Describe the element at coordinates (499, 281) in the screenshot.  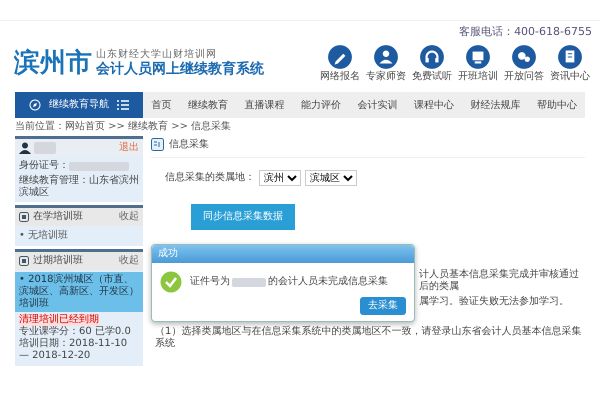
I see `note-text: 计人员基本信息采集完成并审核通过后的类属` at that location.